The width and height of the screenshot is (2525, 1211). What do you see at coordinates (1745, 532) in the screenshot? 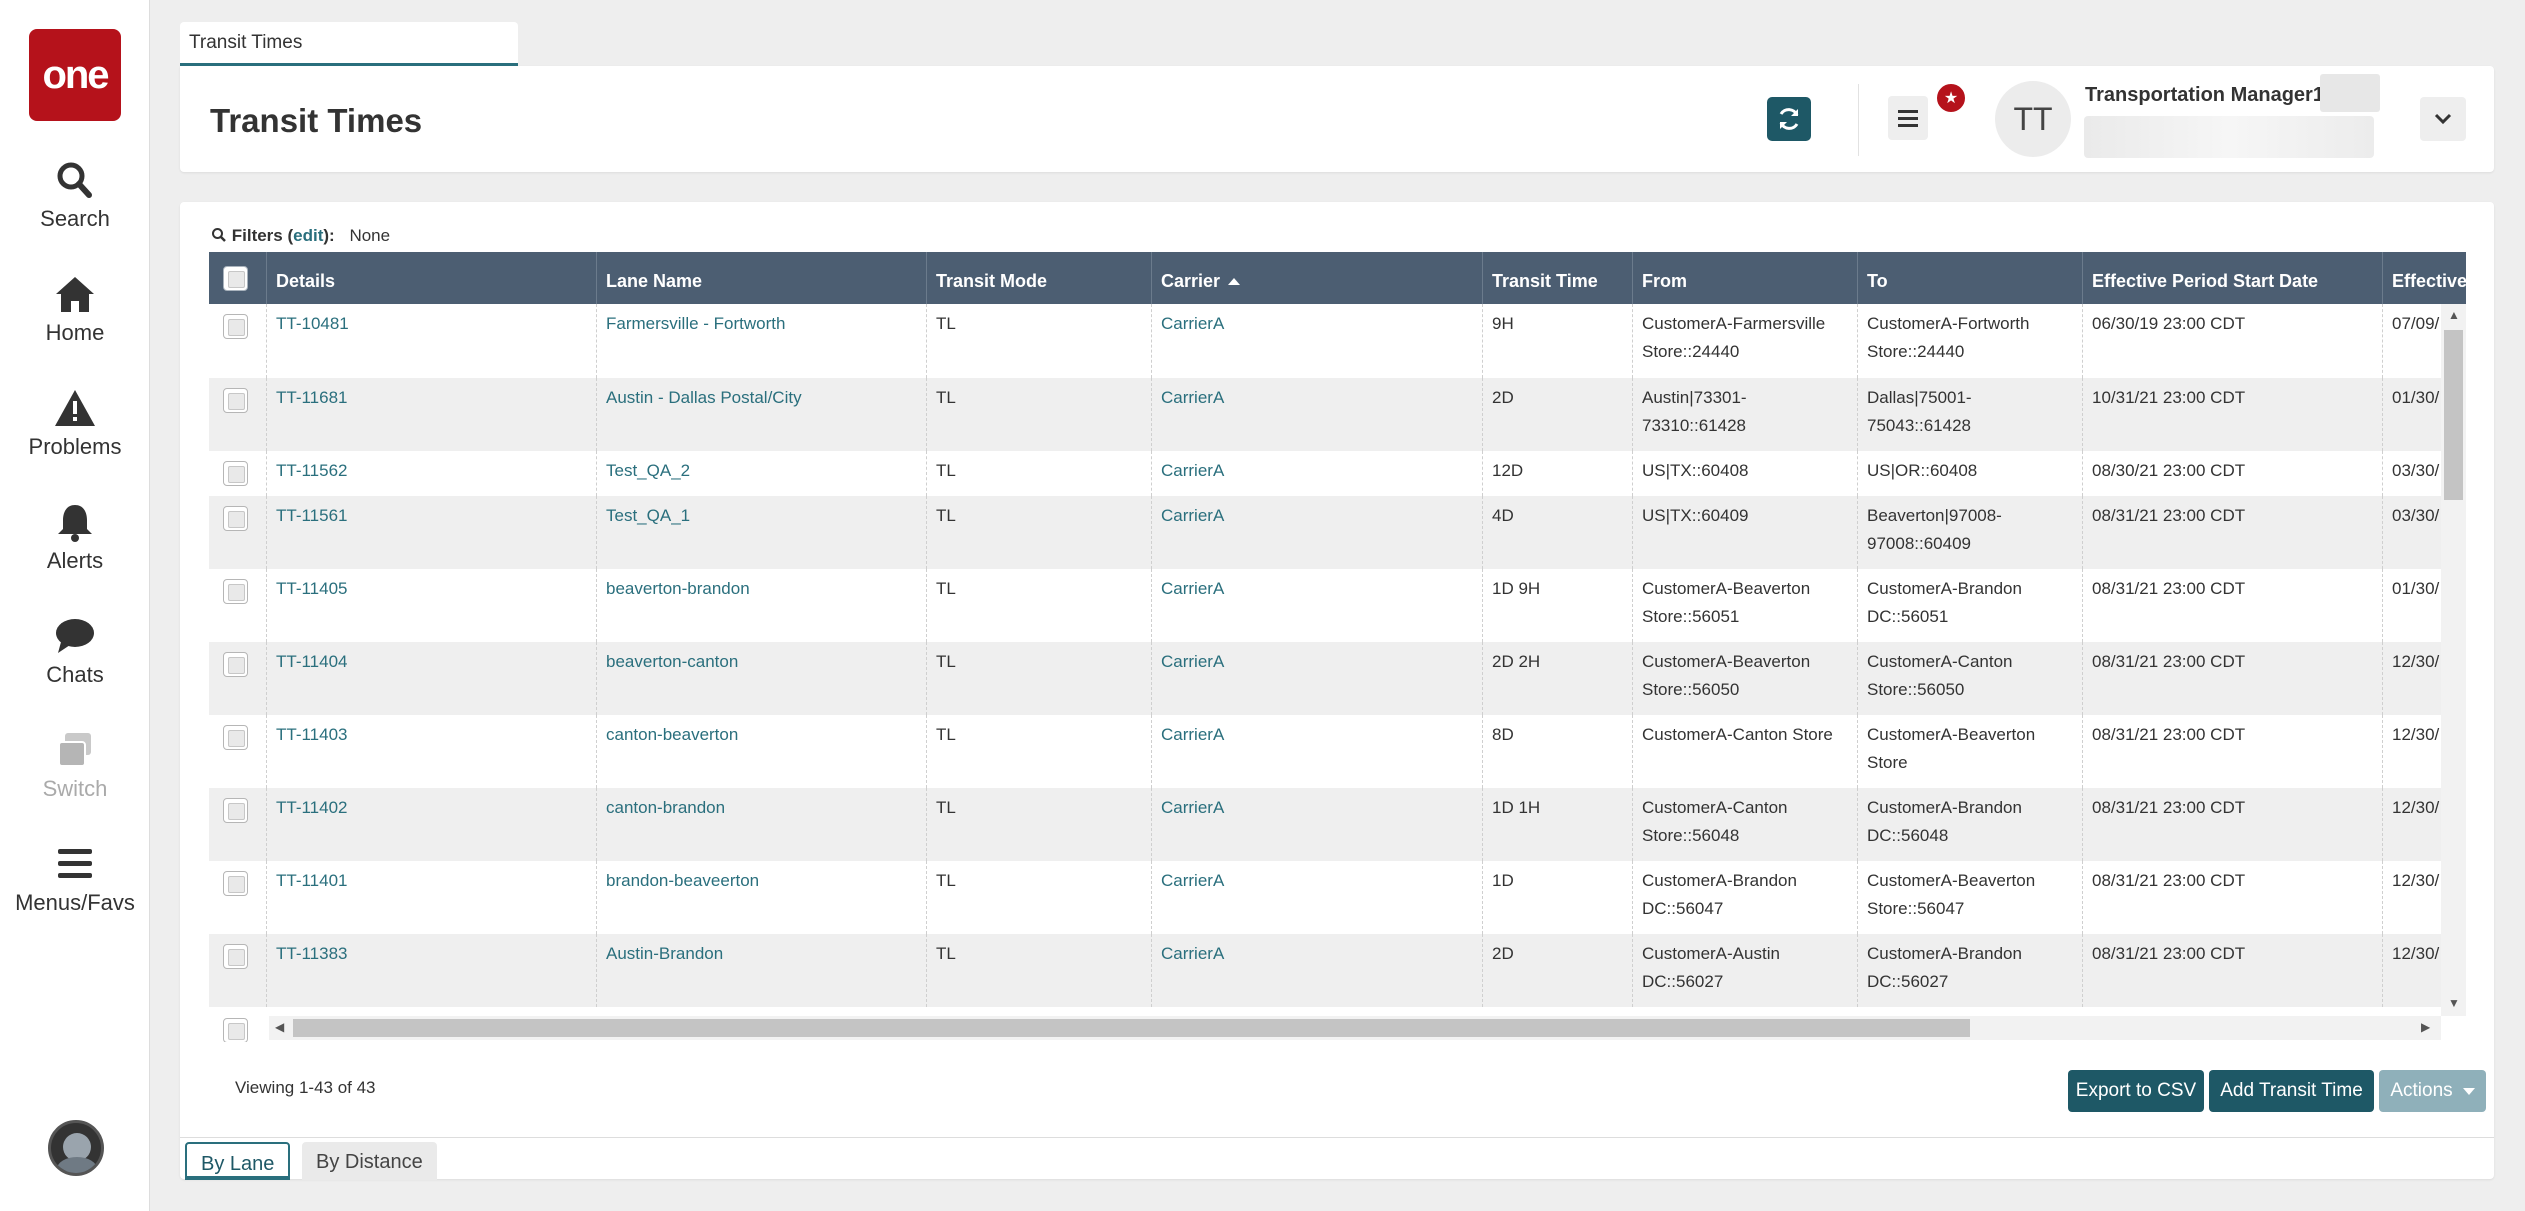
I see `cell-from: US|TX::60409` at bounding box center [1745, 532].